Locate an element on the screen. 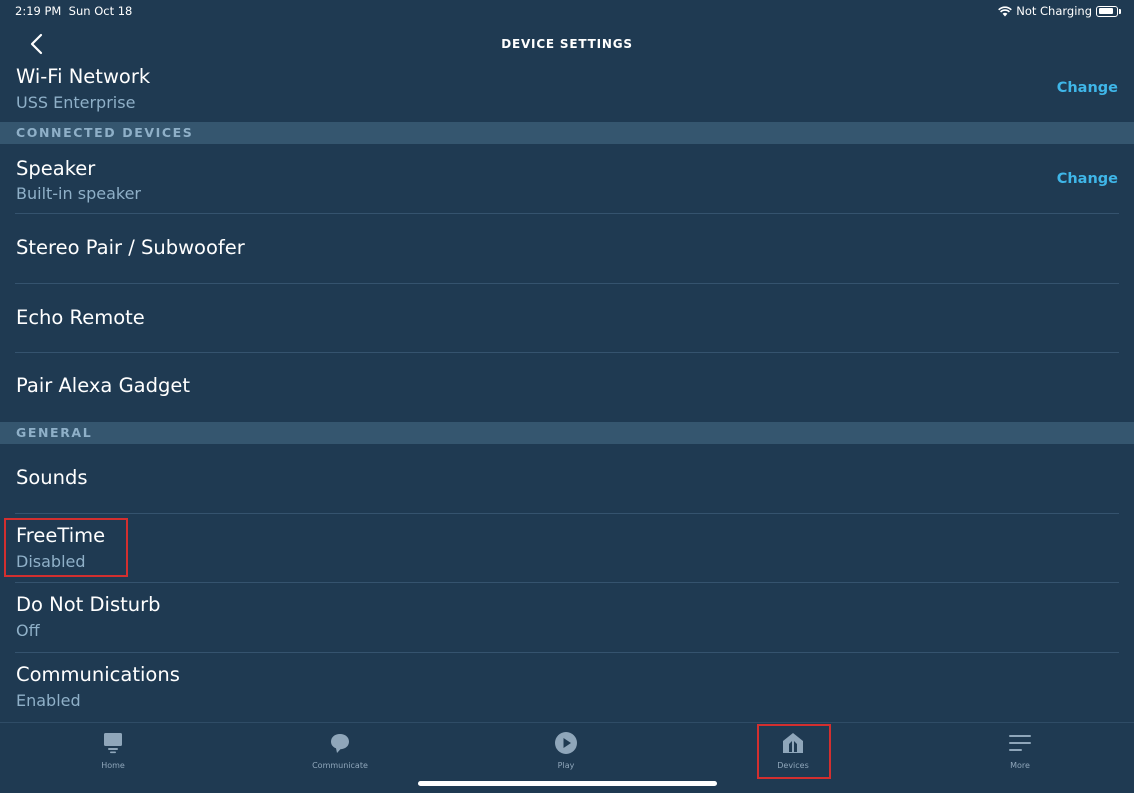 The height and width of the screenshot is (793, 1134). home-indicator is located at coordinates (567, 783).